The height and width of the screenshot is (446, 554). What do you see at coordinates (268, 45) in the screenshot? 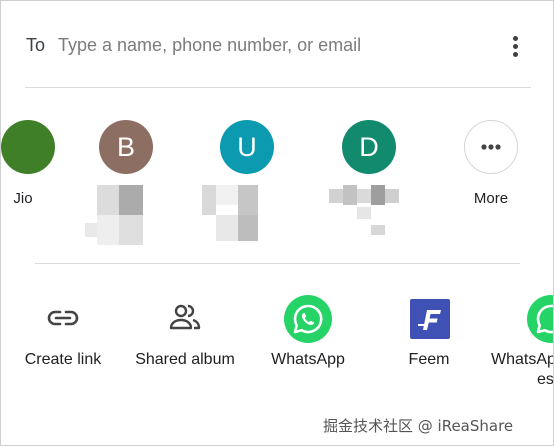
I see `recipient-search-input` at bounding box center [268, 45].